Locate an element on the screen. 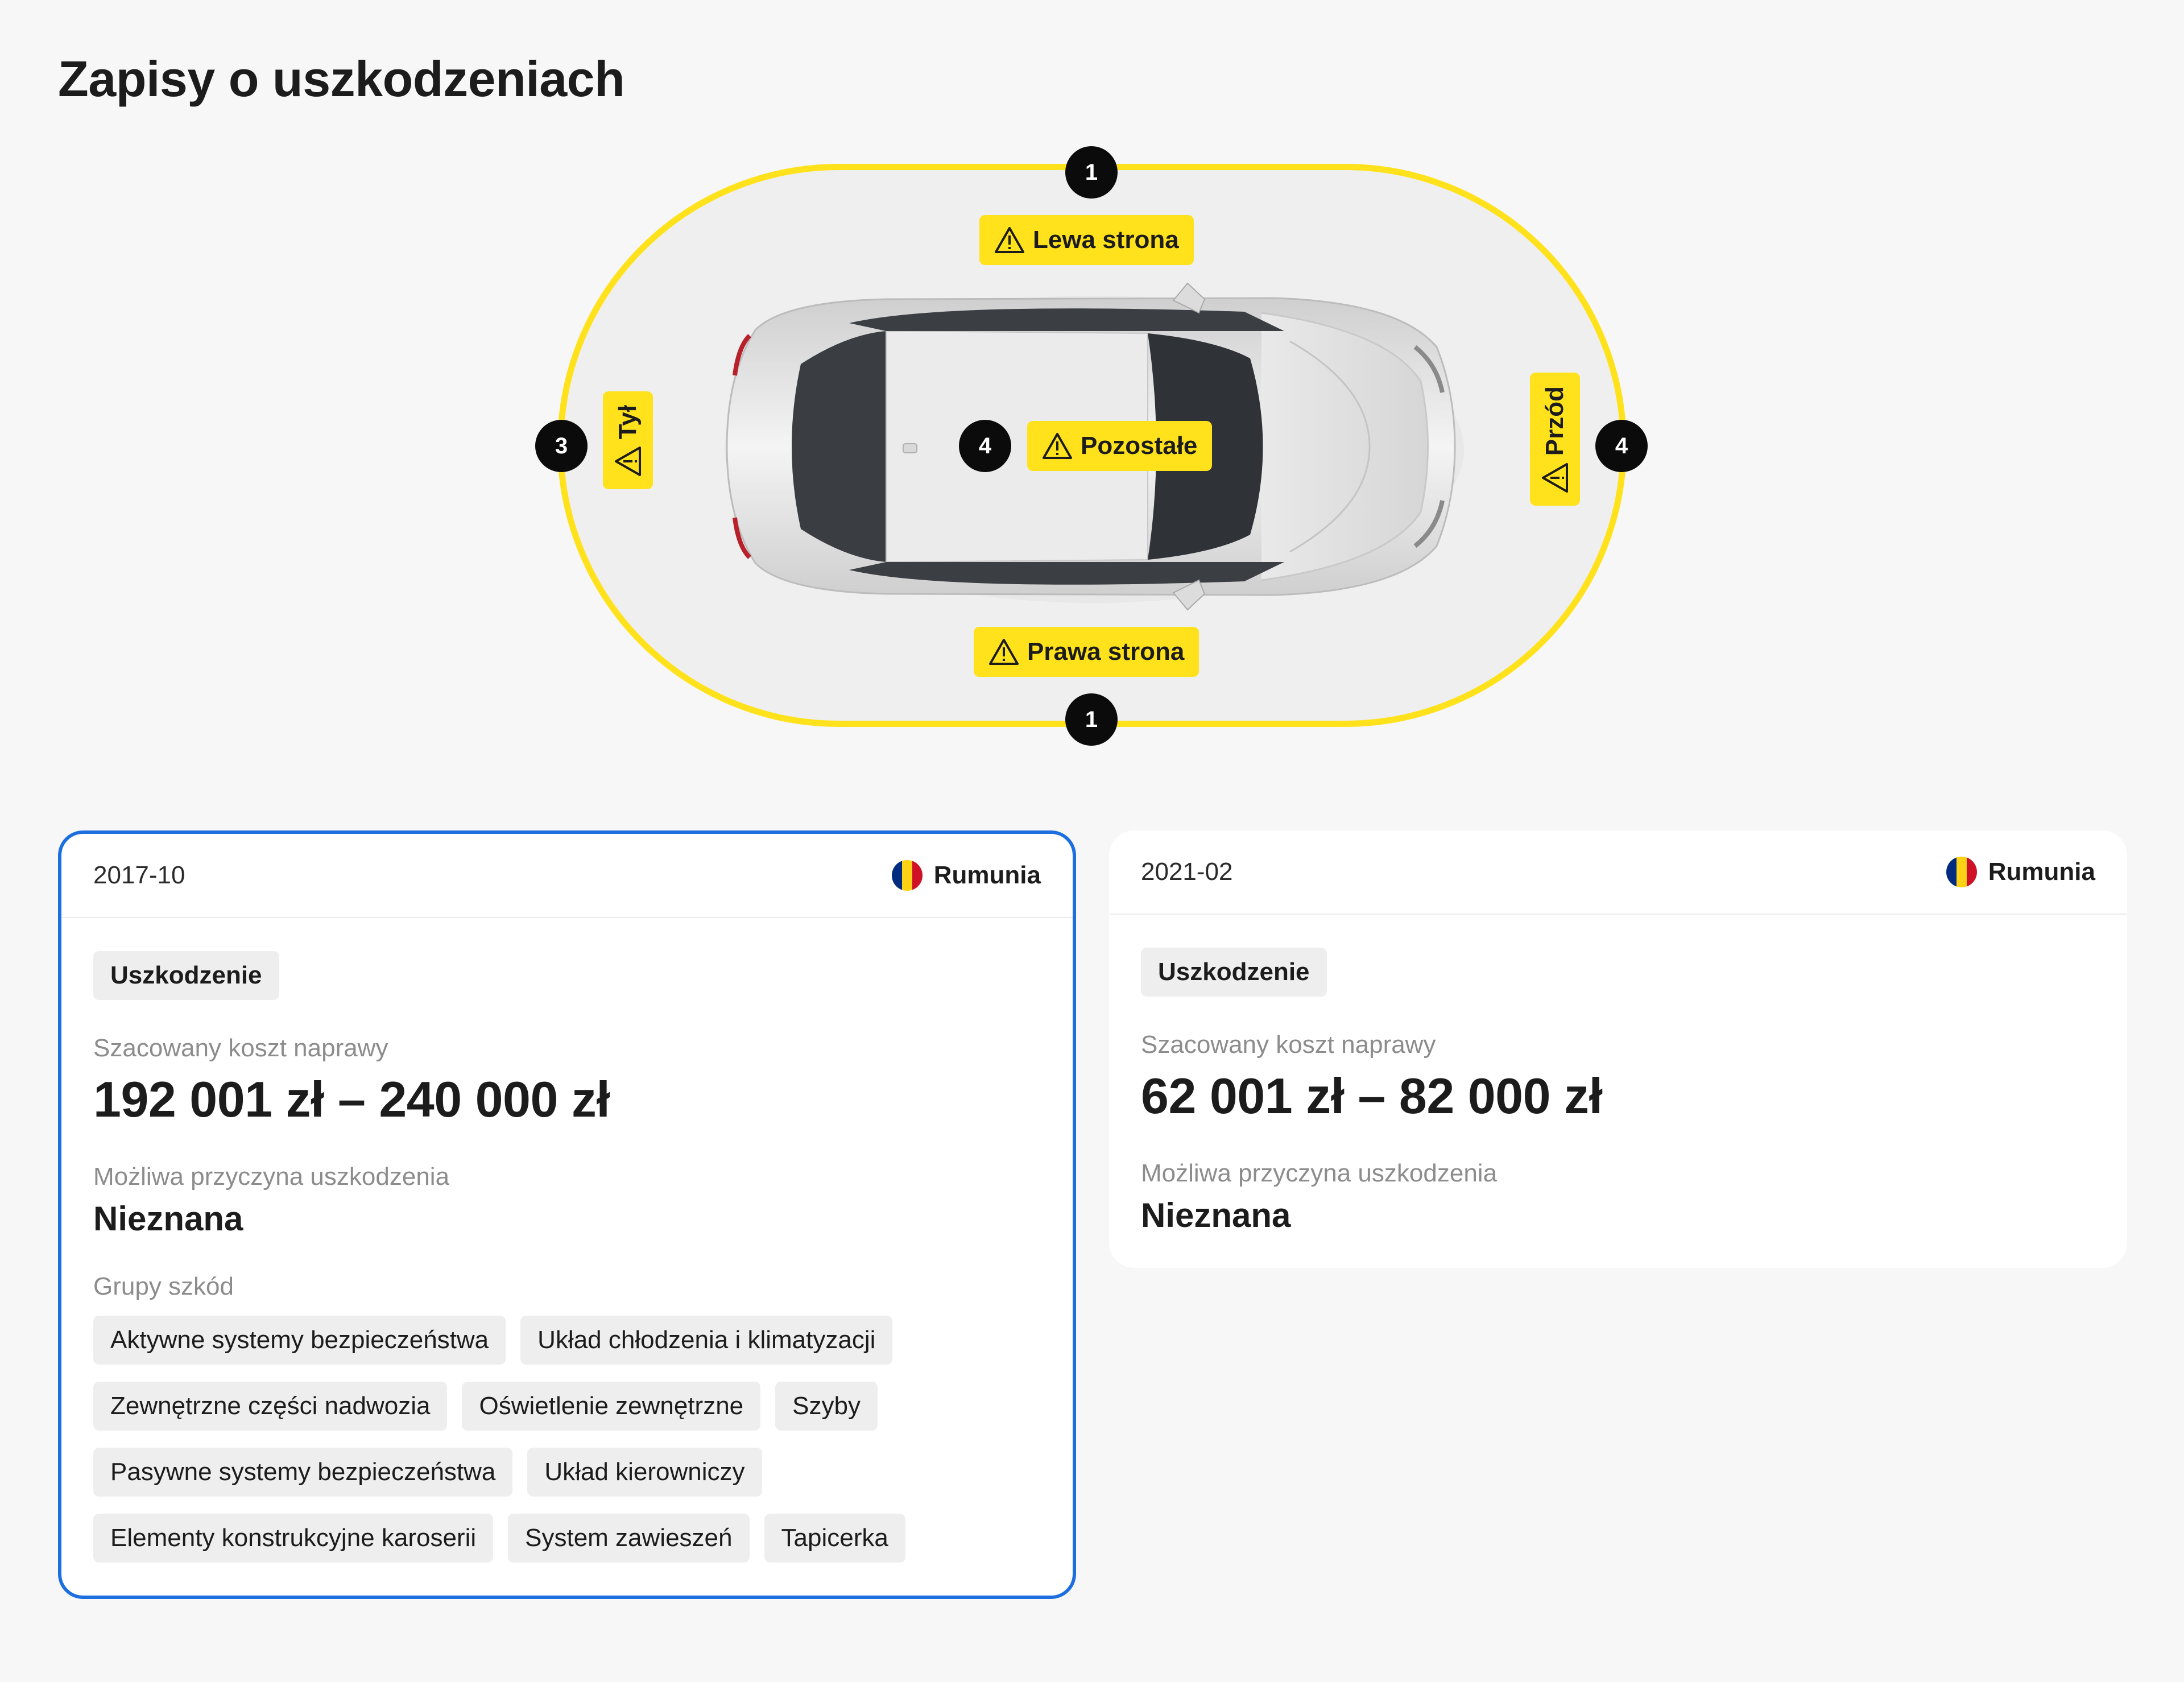  cost-value: 62 001 zł – 82 000 zł is located at coordinates (1372, 1096).